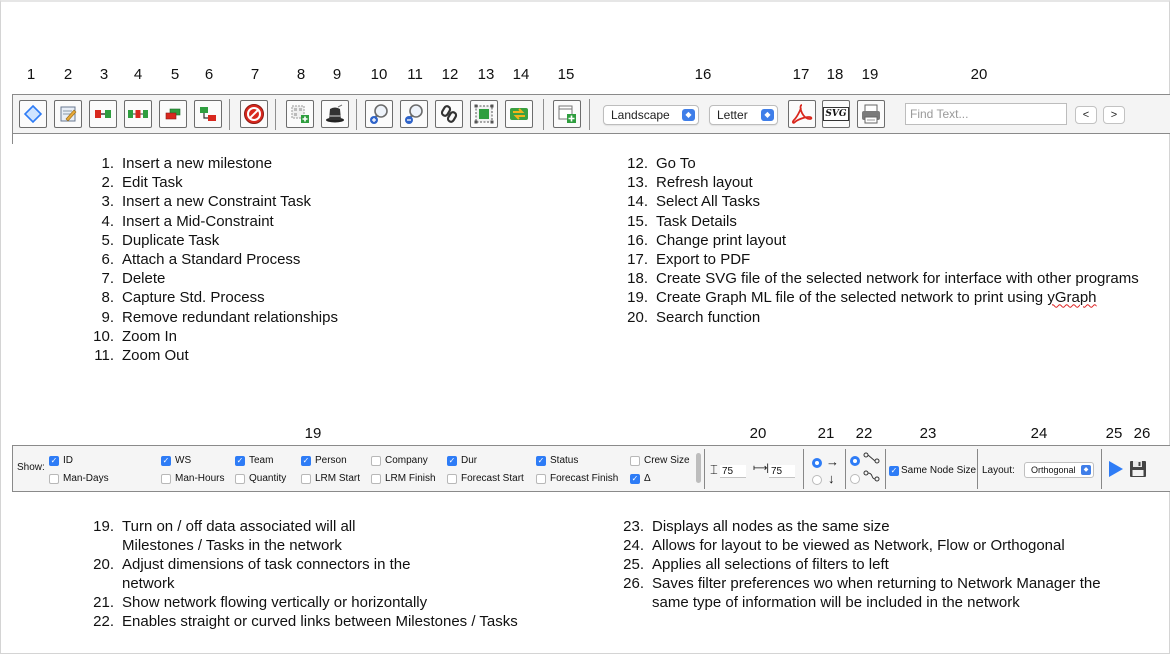 The image size is (1170, 654). I want to click on straight-link-icon, so click(871, 458).